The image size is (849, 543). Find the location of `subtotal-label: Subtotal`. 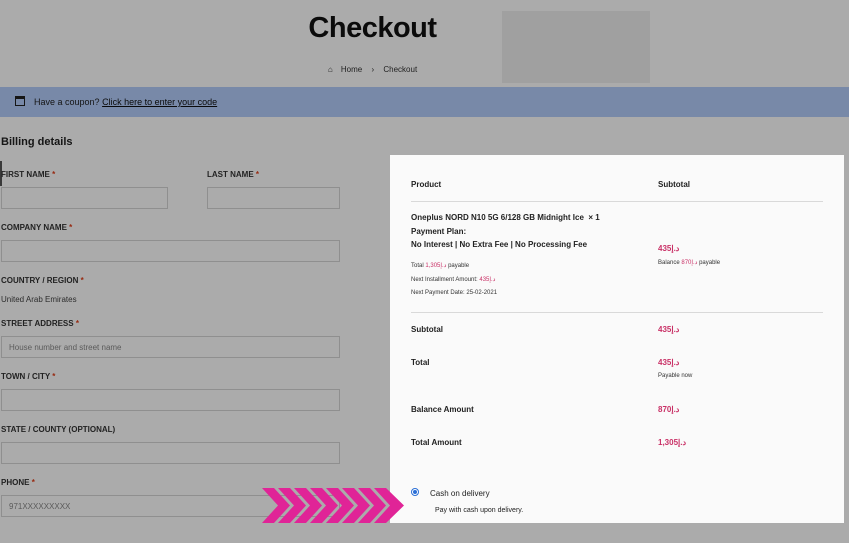

subtotal-label: Subtotal is located at coordinates (427, 329).